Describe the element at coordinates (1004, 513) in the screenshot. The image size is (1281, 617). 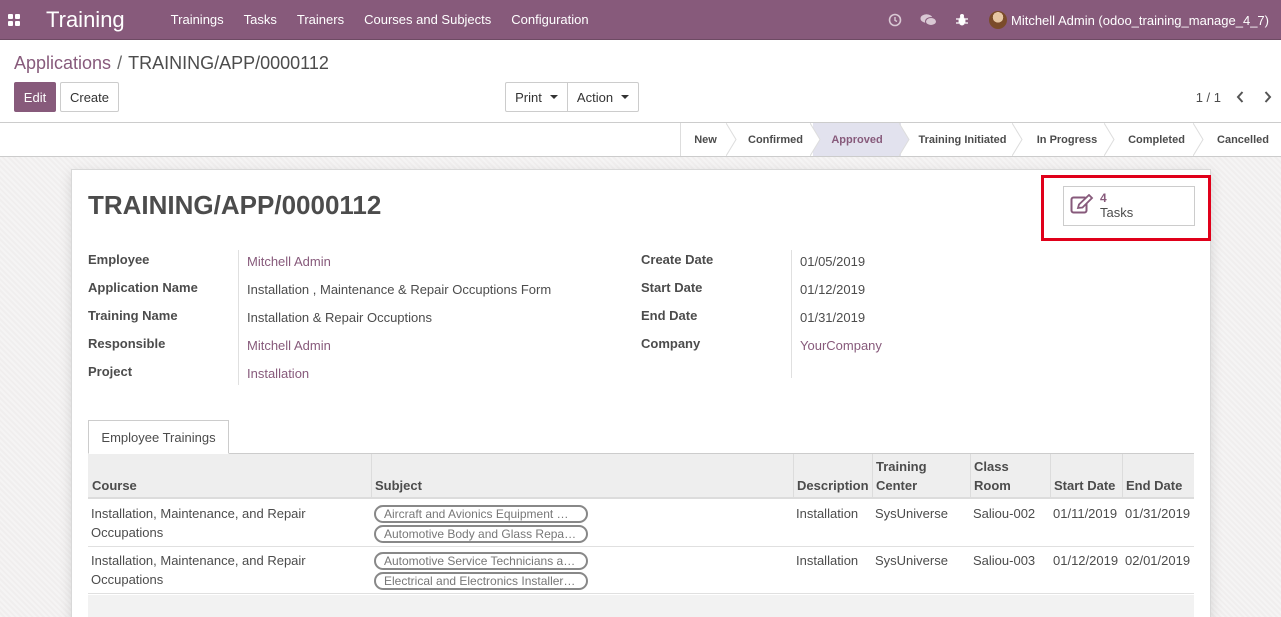
I see `cell-class-room: Saliou-002` at that location.